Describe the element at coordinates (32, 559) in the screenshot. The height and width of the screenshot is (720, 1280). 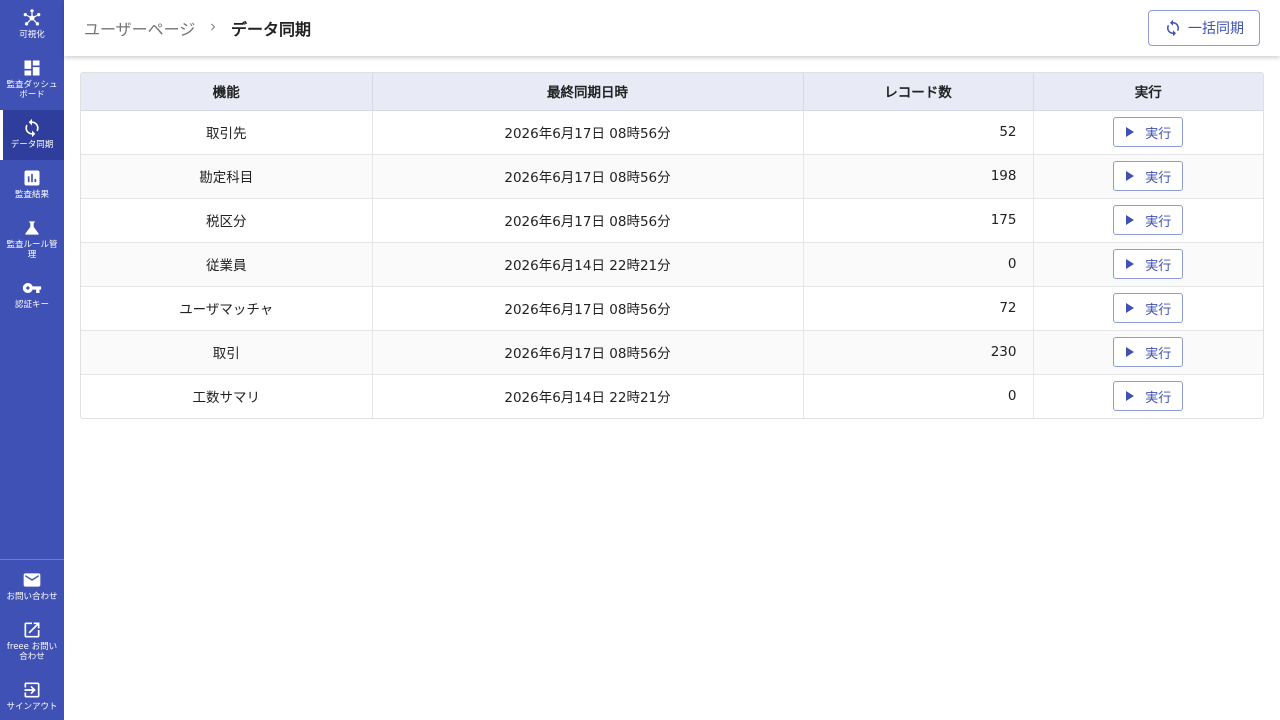
I see `sidebar-divider` at that location.